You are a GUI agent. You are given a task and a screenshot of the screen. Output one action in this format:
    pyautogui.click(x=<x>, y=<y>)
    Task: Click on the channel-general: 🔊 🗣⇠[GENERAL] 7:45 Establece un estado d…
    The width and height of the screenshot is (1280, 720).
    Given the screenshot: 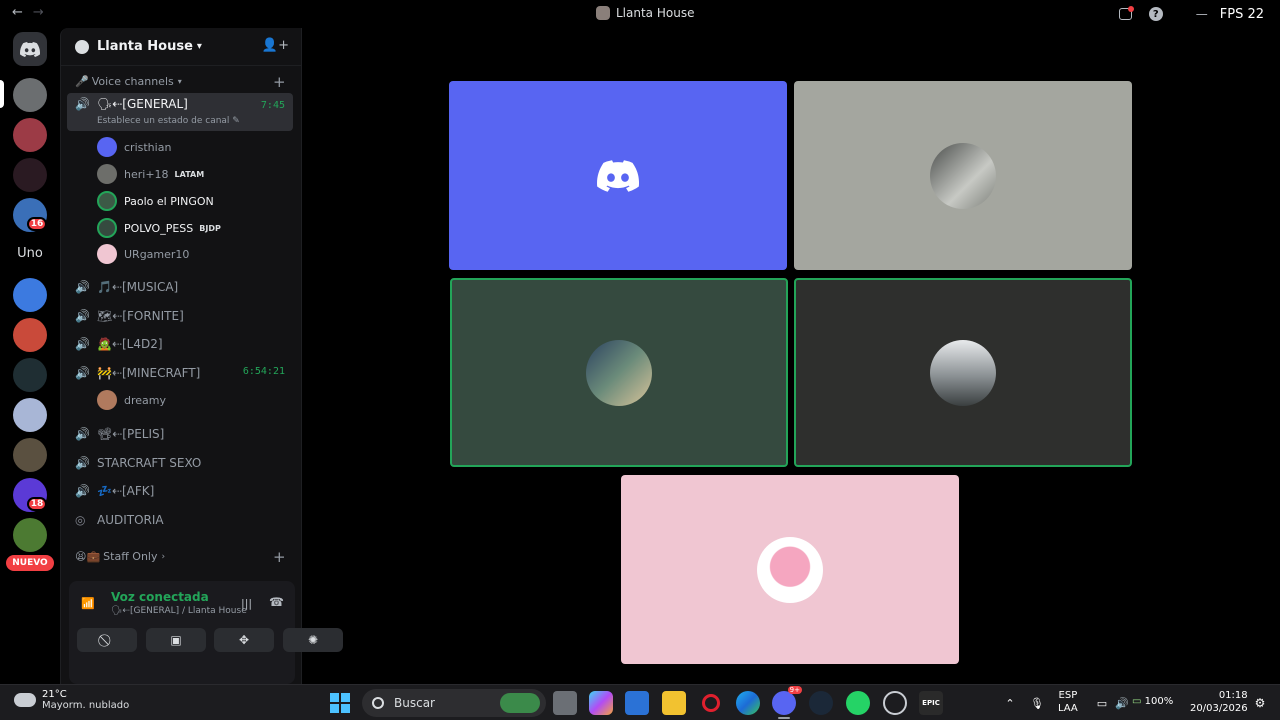 What is the action you would take?
    pyautogui.click(x=180, y=112)
    